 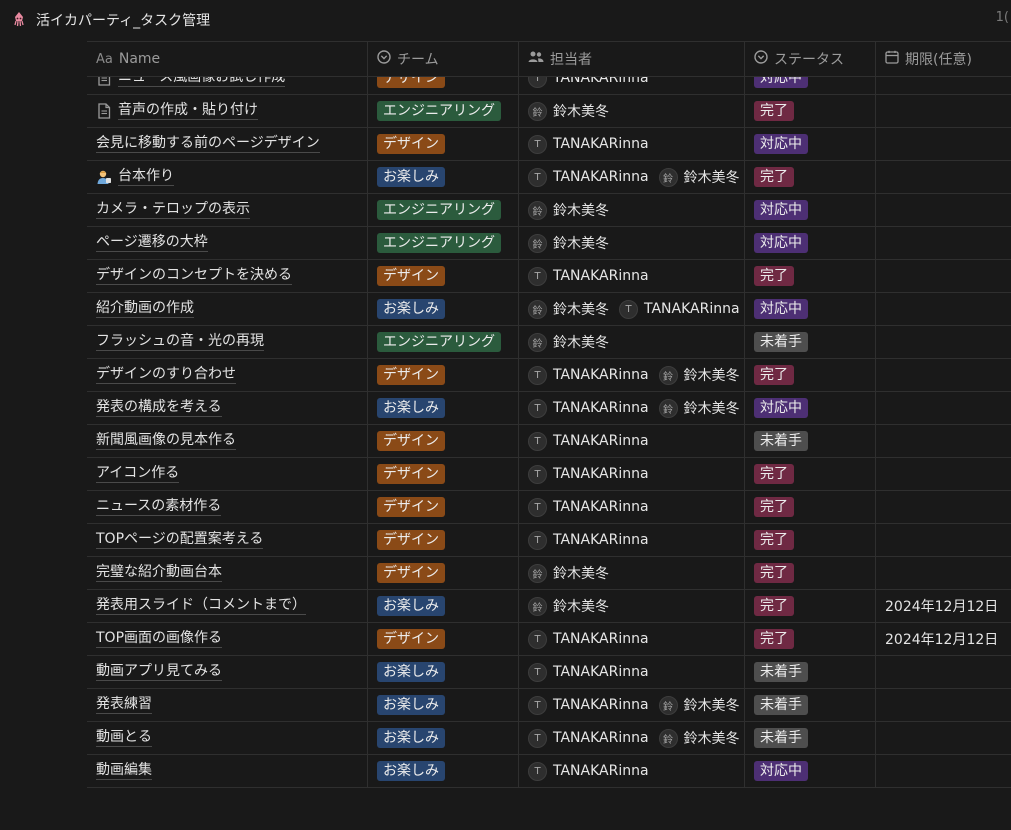 What do you see at coordinates (227, 639) in the screenshot?
I see `task-name-cell: TOP画面の画像作る` at bounding box center [227, 639].